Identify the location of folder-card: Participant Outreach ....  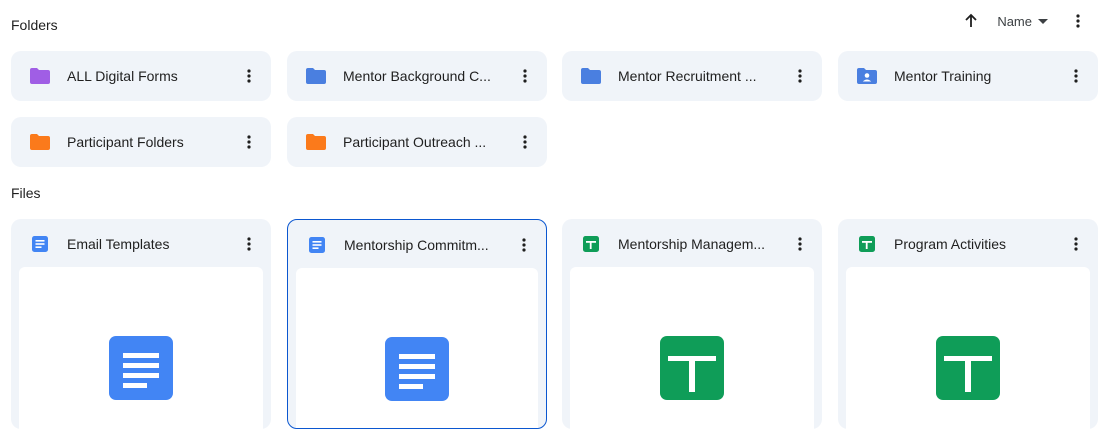
(417, 142).